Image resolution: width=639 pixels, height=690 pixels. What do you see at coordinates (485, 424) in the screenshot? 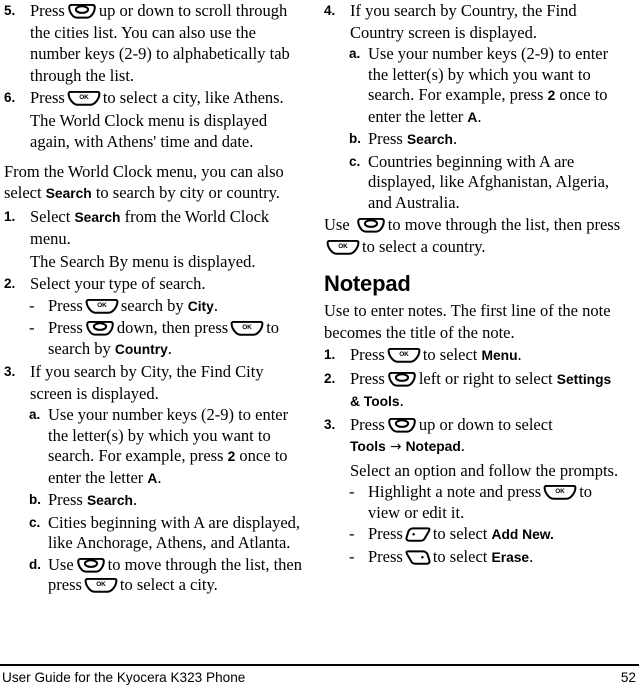
I see `text-fragment: up or down to select` at bounding box center [485, 424].